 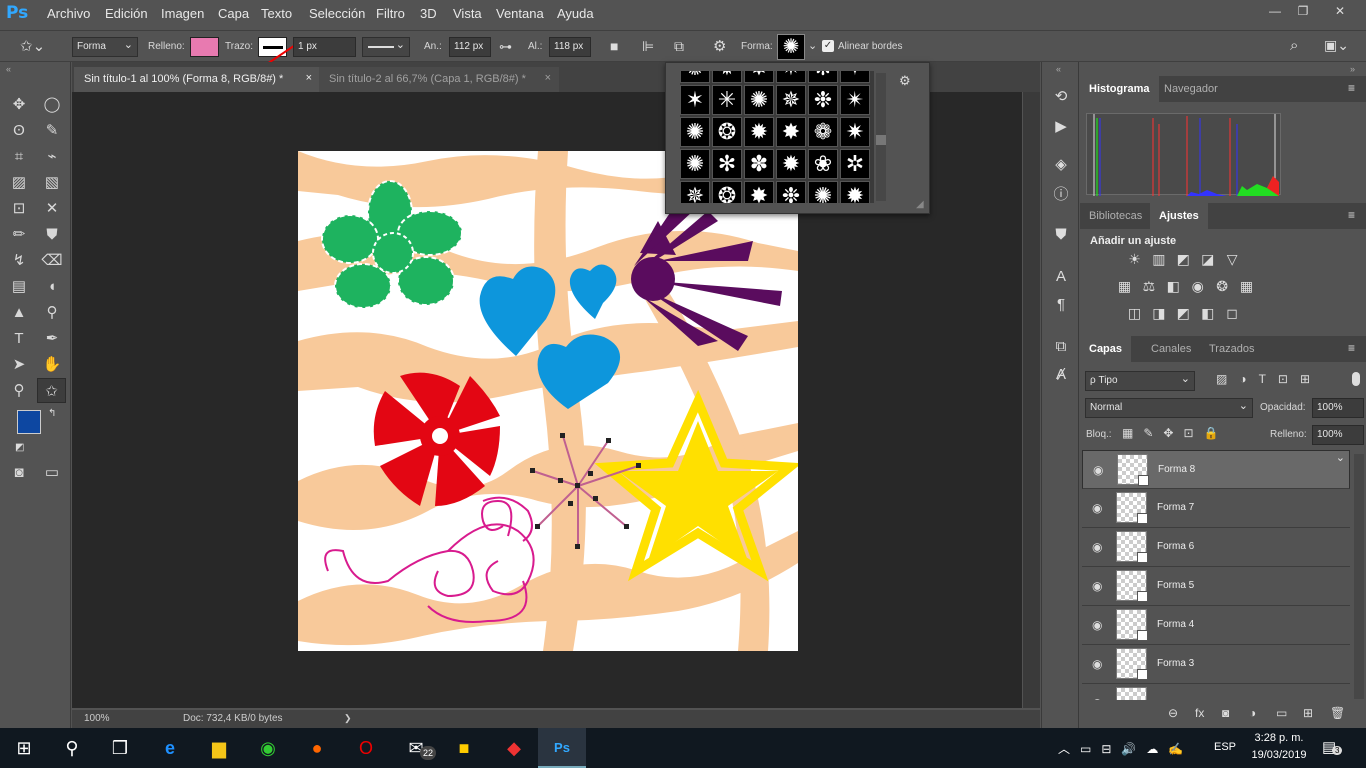 What do you see at coordinates (1058, 69) in the screenshot?
I see `collapse-strip-icon: «` at bounding box center [1058, 69].